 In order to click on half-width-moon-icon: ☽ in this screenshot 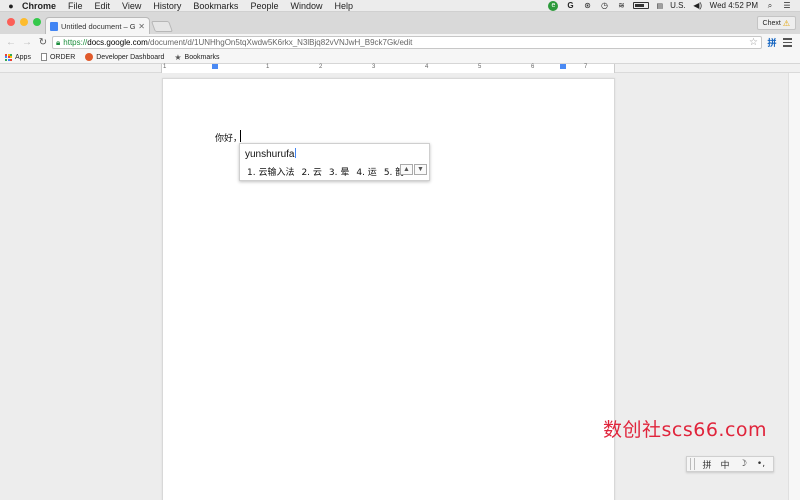, I will do `click(743, 464)`.